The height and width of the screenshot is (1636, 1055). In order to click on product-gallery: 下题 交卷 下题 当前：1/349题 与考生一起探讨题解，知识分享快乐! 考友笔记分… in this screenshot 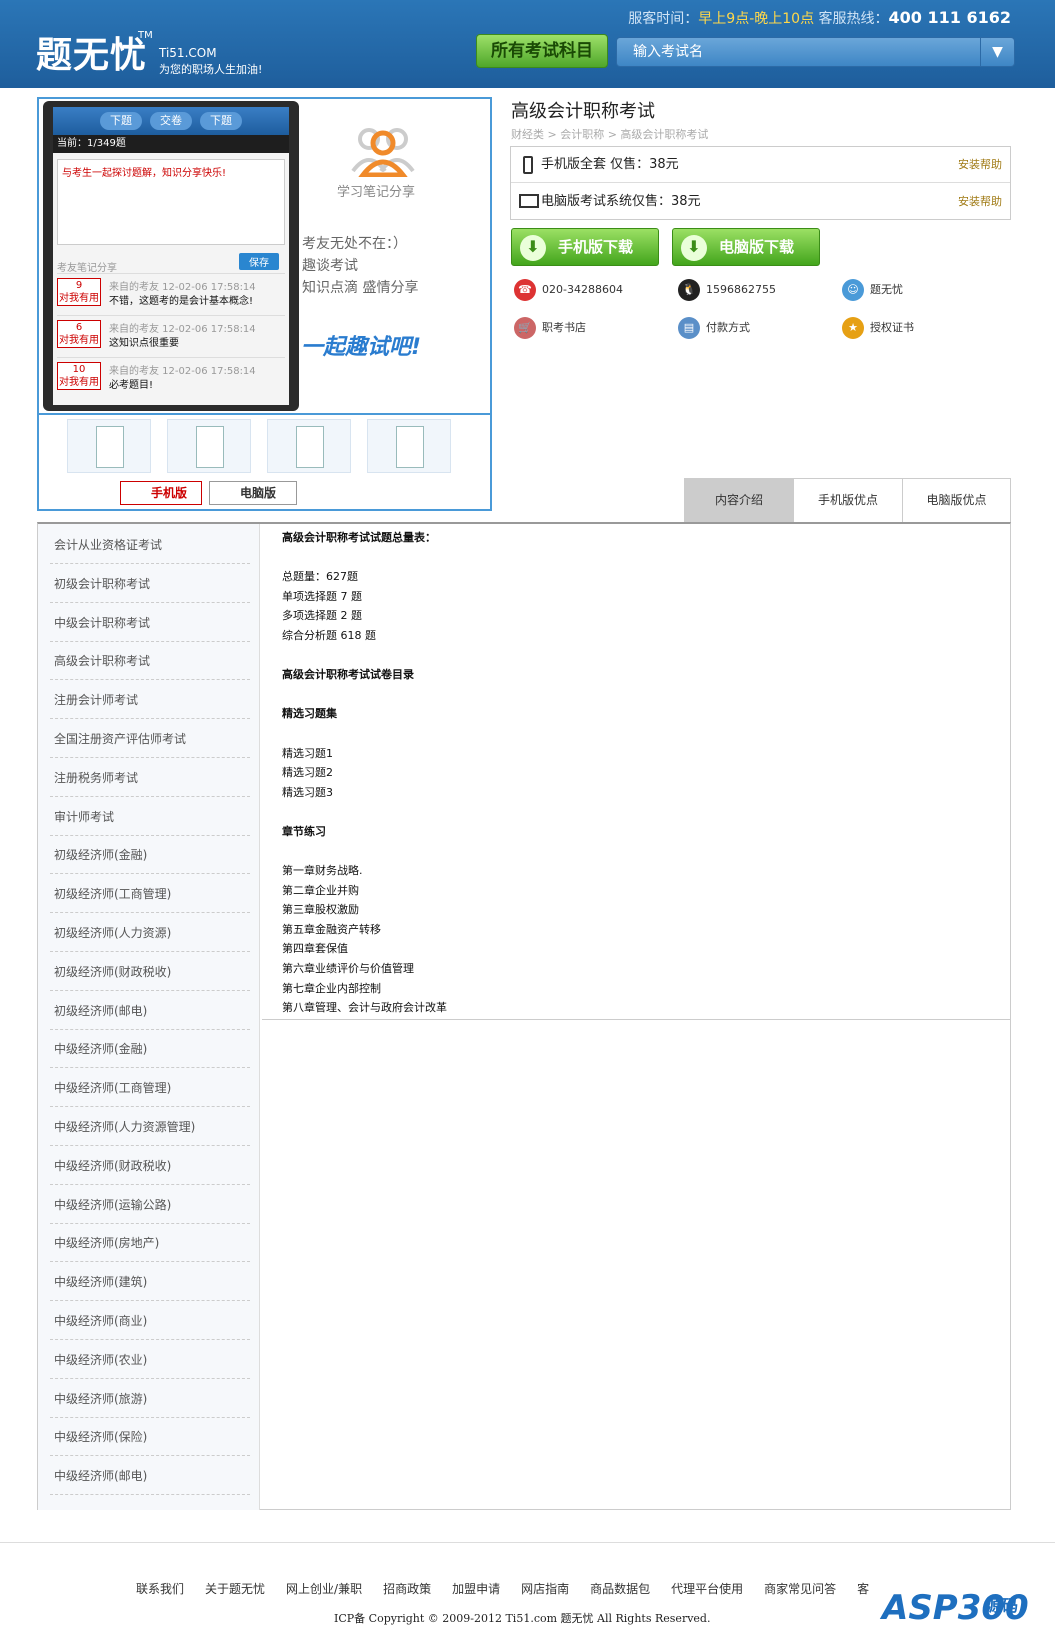, I will do `click(264, 304)`.